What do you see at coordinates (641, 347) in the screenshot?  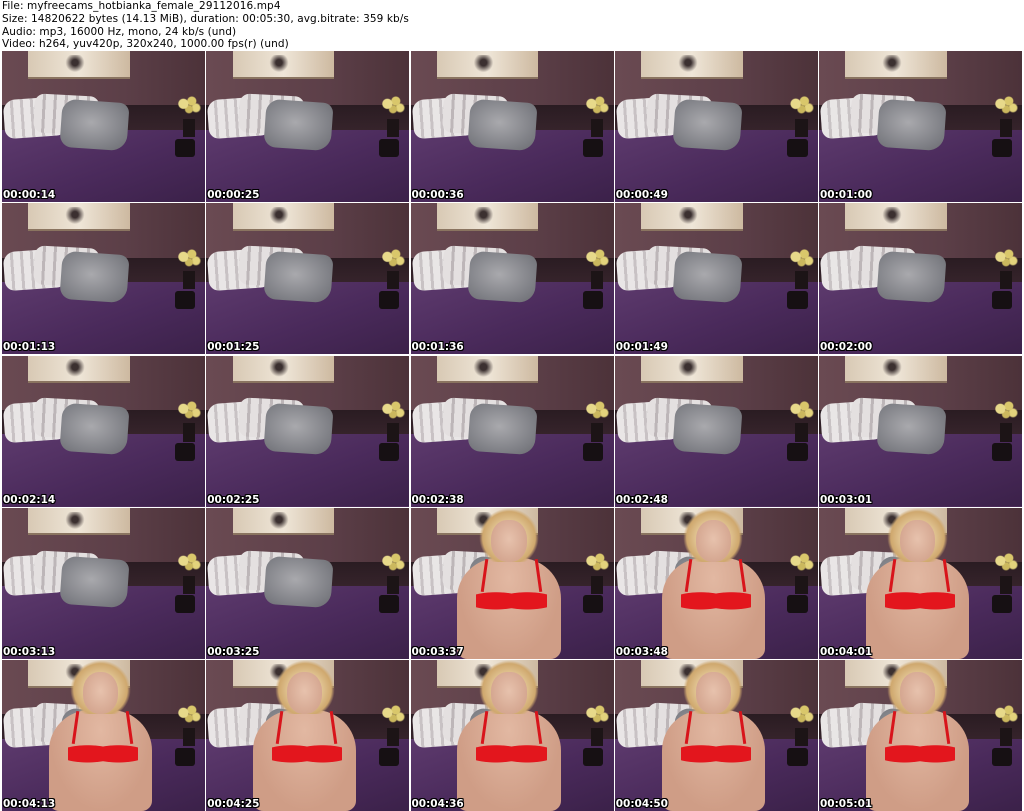 I see `thumbnail-timestamp: 00:01:49` at bounding box center [641, 347].